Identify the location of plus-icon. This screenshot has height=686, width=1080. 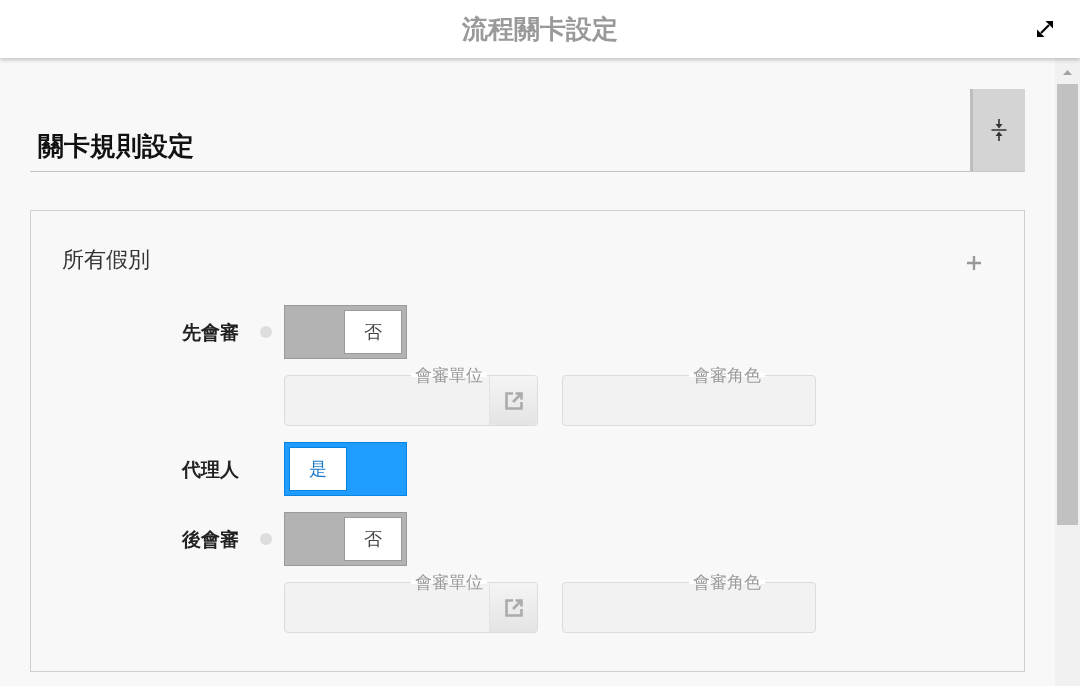
(974, 262).